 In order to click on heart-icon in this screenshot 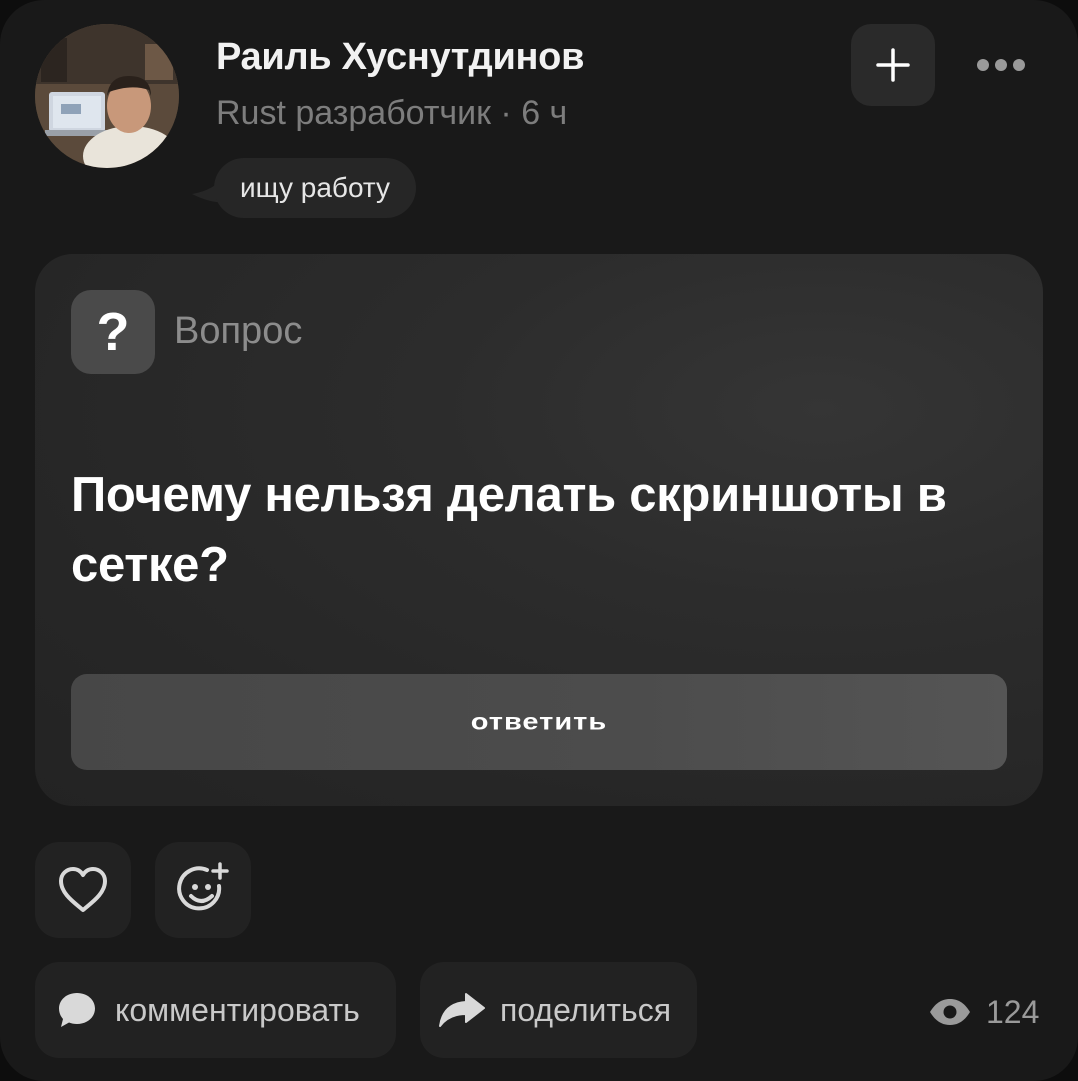, I will do `click(83, 889)`.